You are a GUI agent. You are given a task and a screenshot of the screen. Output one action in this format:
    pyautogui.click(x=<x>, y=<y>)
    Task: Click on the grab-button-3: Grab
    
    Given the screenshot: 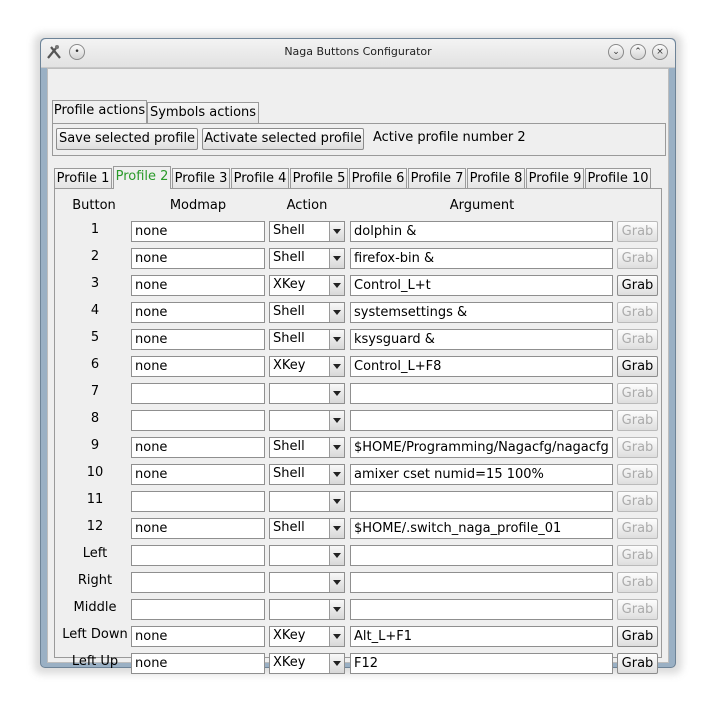 What is the action you would take?
    pyautogui.click(x=637, y=285)
    